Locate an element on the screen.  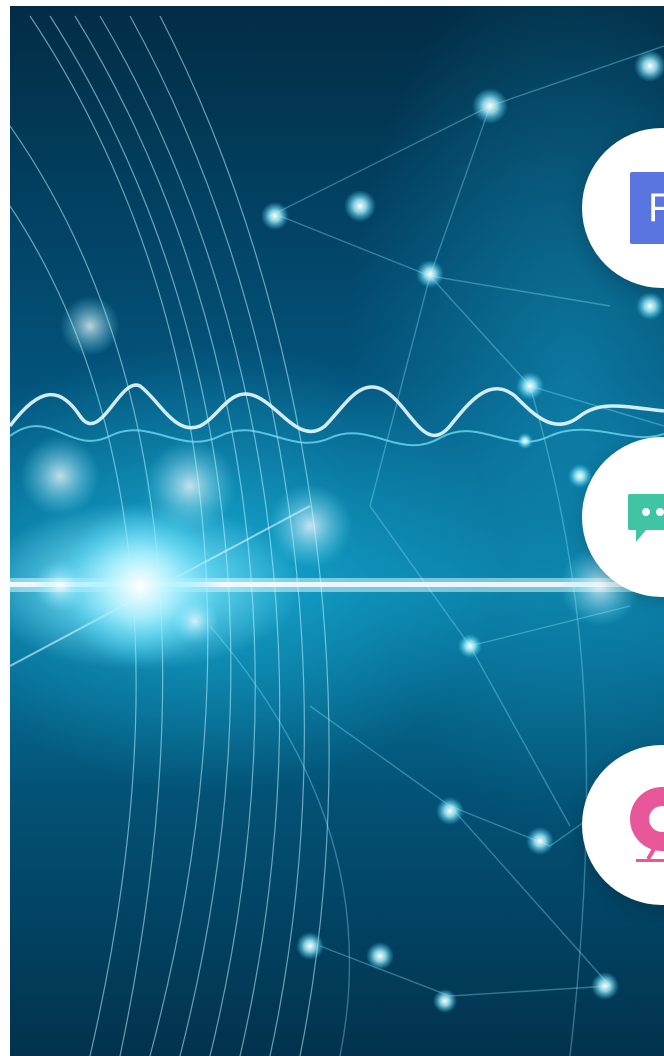
f-logo-label: F is located at coordinates (656, 208).